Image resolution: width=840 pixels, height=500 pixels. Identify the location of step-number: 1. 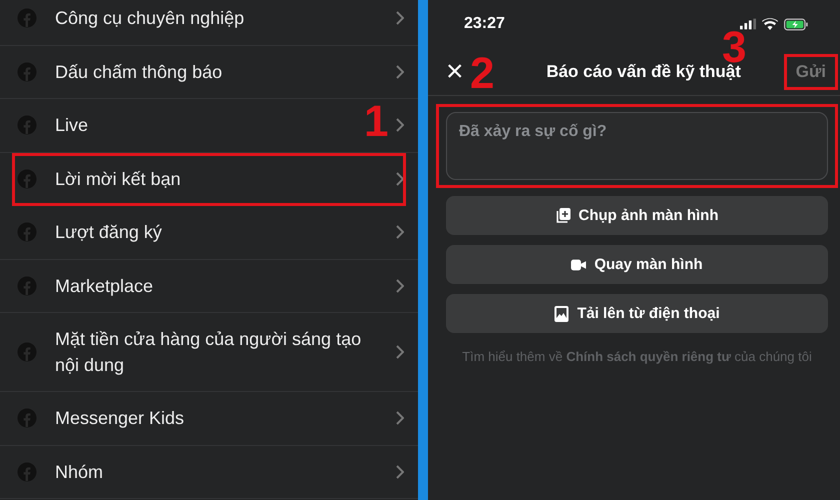
(376, 122).